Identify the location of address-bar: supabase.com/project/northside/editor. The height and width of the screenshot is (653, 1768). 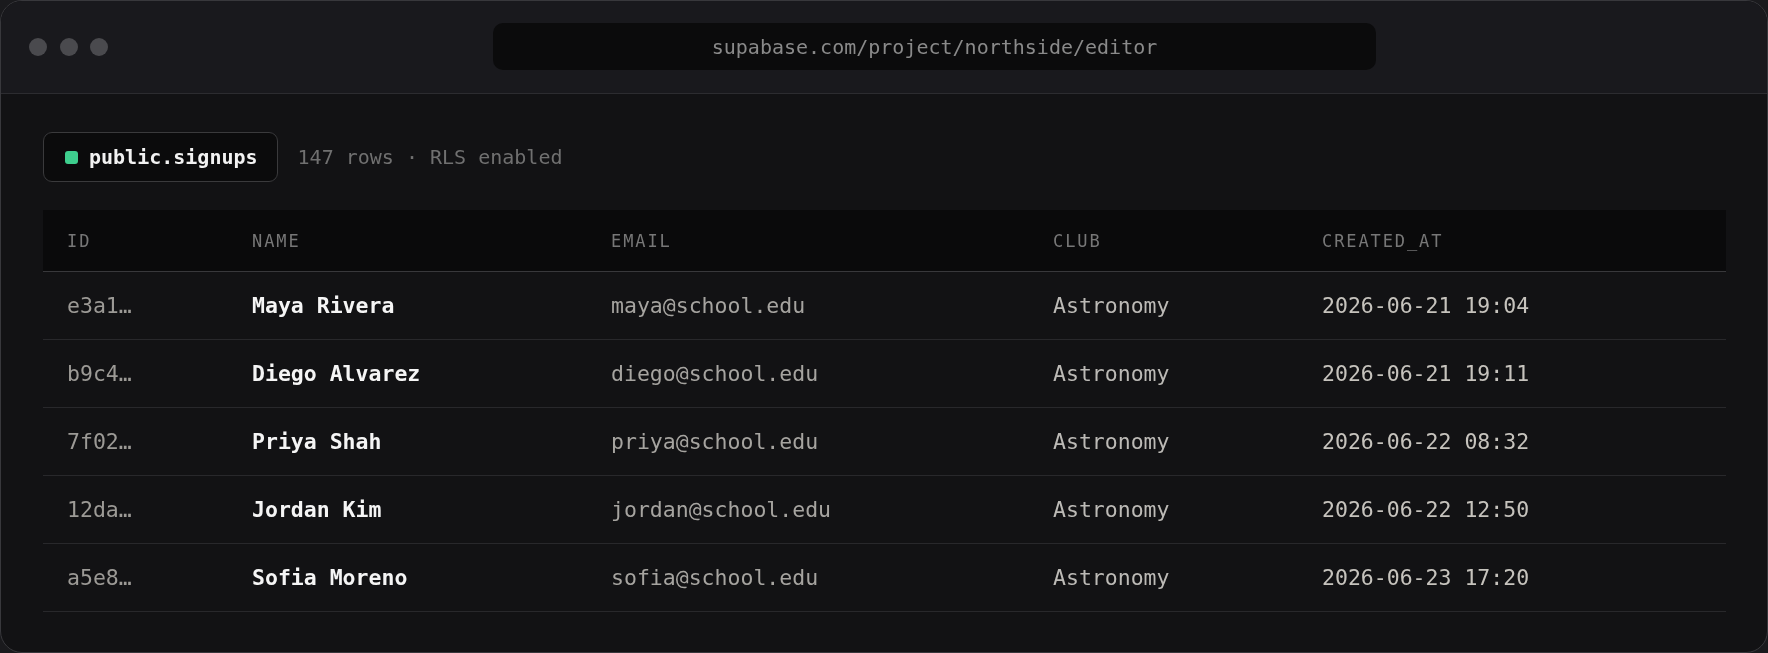
(934, 46).